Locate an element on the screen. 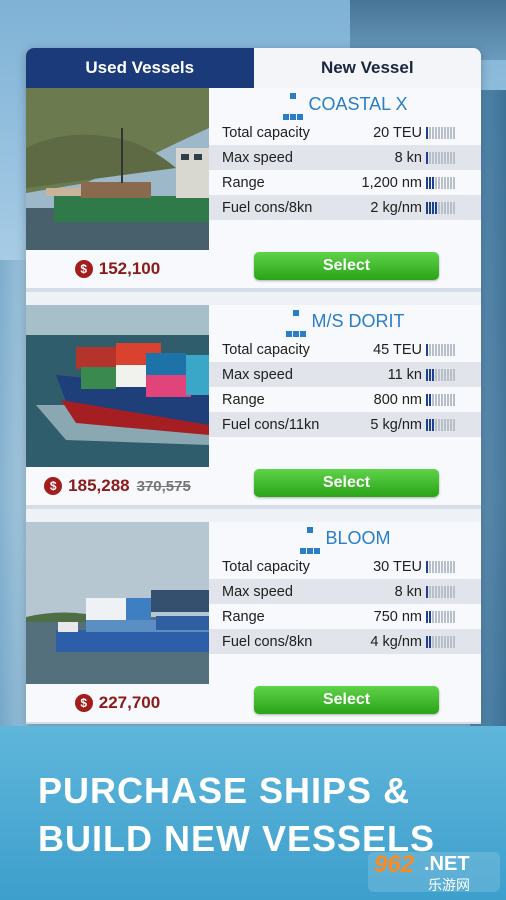 This screenshot has width=506, height=900. watermark-sub: 乐游网 is located at coordinates (449, 885).